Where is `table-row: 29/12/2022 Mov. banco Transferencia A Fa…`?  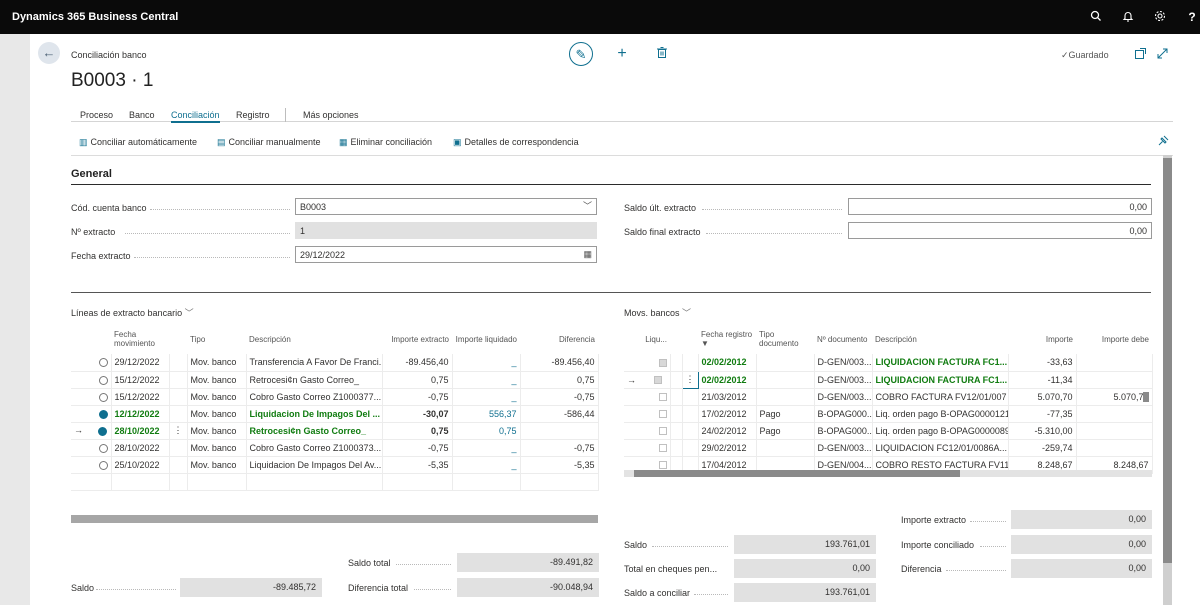
table-row: 29/12/2022 Mov. banco Transferencia A Fa… is located at coordinates (335, 363).